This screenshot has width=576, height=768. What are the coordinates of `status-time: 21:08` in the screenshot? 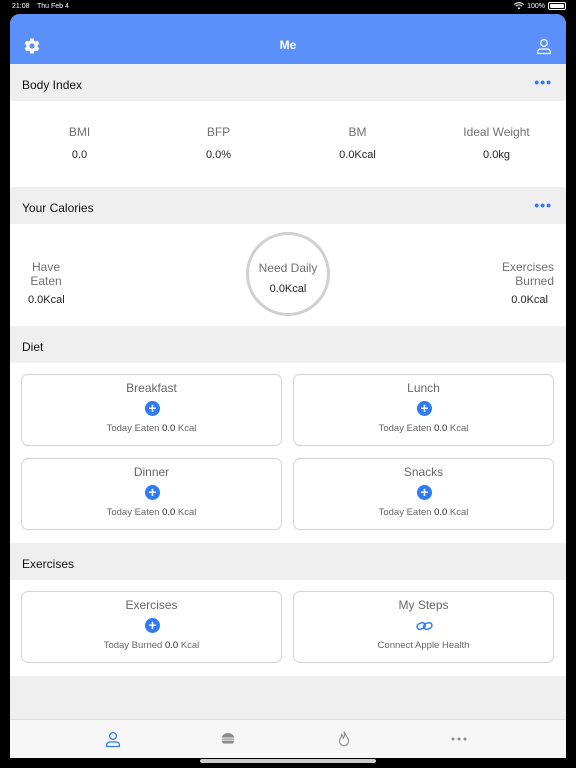 It's located at (21, 6).